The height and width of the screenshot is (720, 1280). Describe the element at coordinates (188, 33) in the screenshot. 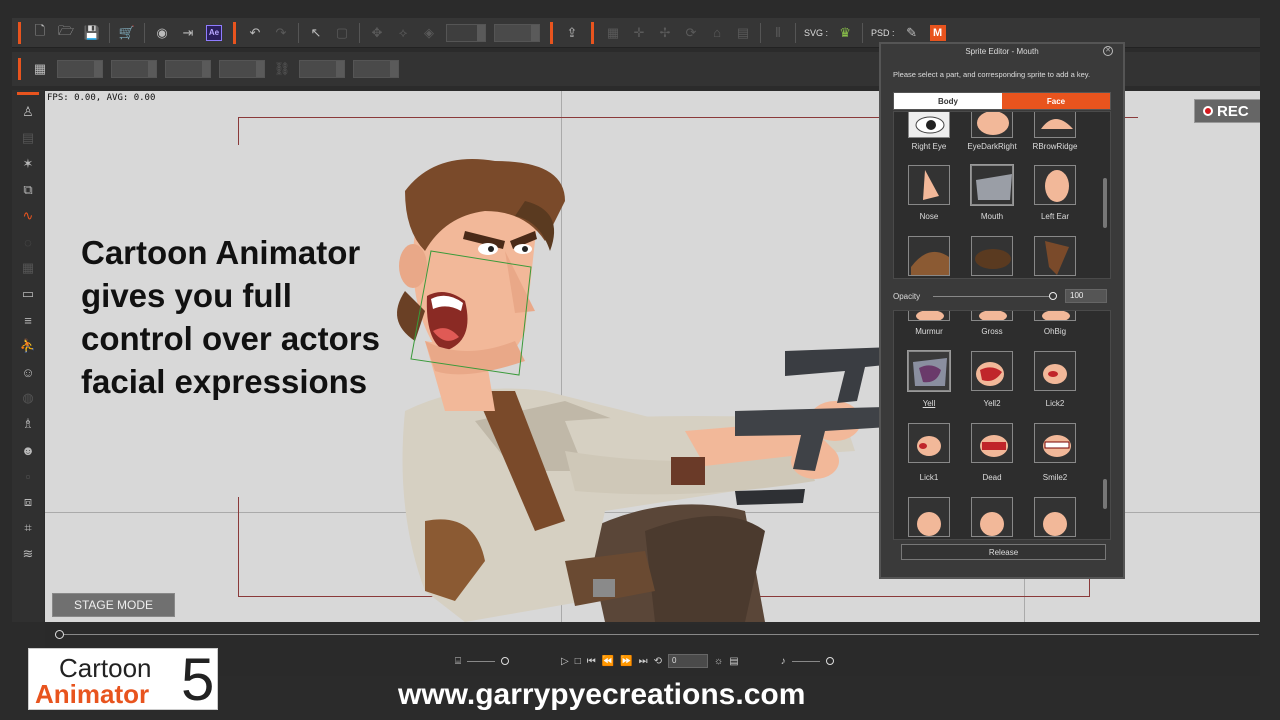

I see `export-icon: ⇥` at that location.